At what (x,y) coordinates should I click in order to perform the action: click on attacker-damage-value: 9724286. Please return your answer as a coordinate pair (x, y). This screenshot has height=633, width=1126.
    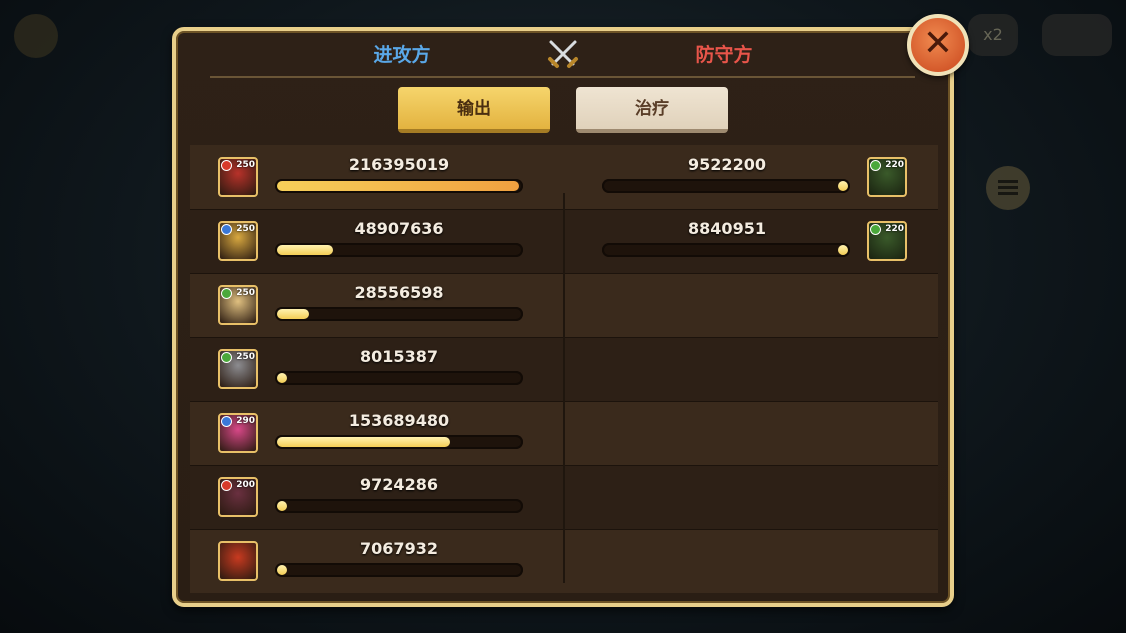
    Looking at the image, I should click on (399, 484).